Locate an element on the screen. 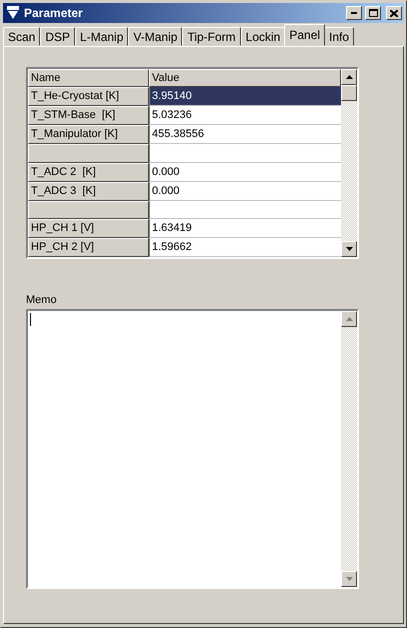 The image size is (407, 628). maximize-button is located at coordinates (373, 13).